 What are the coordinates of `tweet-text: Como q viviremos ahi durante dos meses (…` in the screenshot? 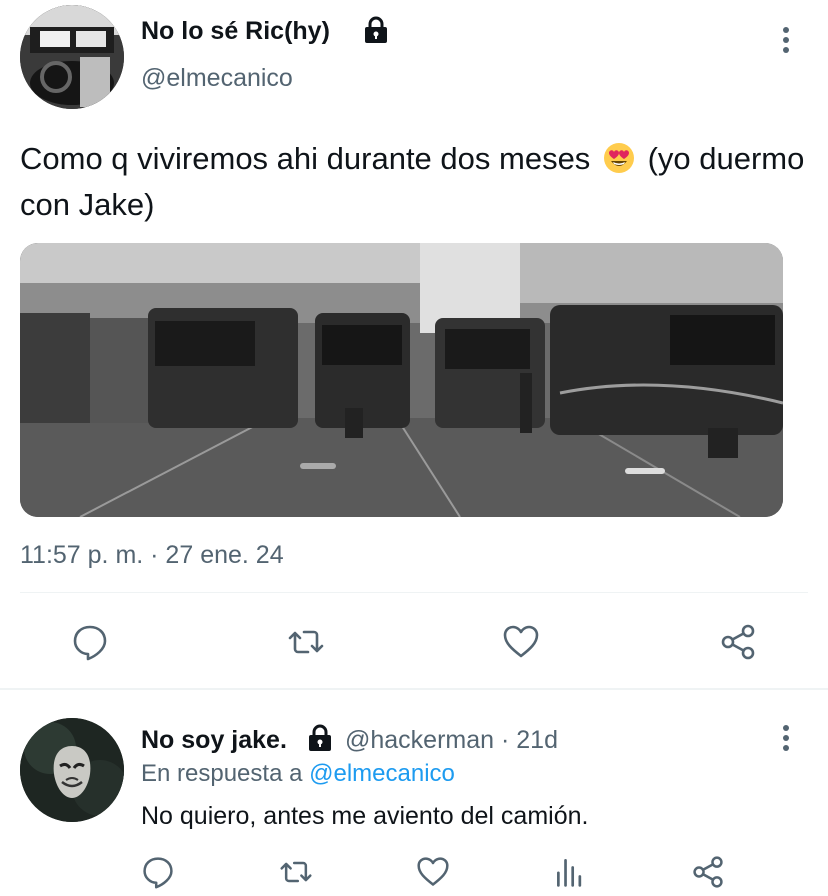 It's located at (415, 182).